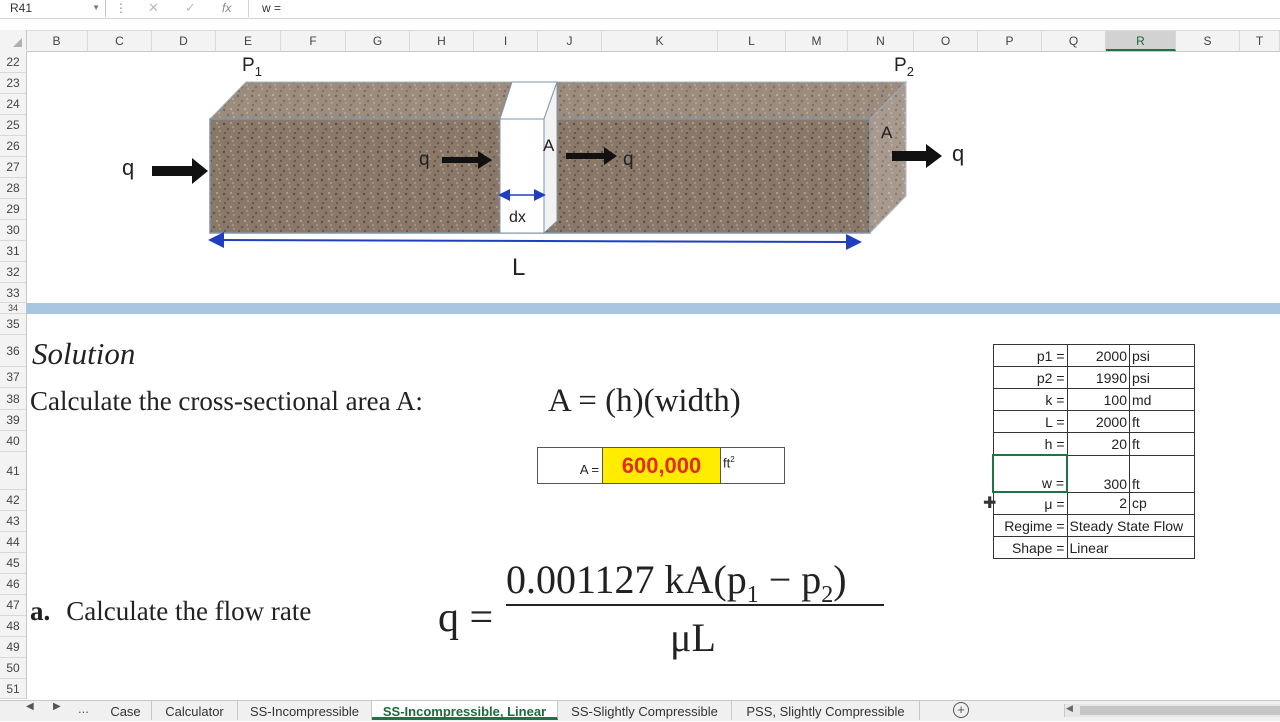 The height and width of the screenshot is (722, 1280). I want to click on row-header-24: 24, so click(13, 104).